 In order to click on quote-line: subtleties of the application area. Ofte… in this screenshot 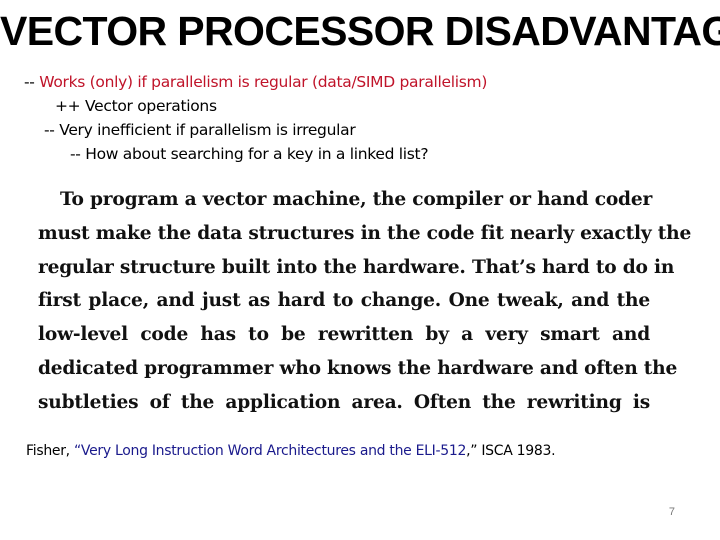, I will do `click(344, 402)`.